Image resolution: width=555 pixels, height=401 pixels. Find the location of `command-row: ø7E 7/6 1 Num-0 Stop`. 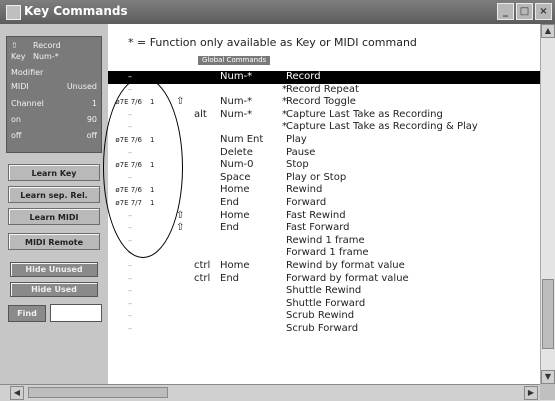

command-row: ø7E 7/6 1 Num-0 Stop is located at coordinates (324, 165).